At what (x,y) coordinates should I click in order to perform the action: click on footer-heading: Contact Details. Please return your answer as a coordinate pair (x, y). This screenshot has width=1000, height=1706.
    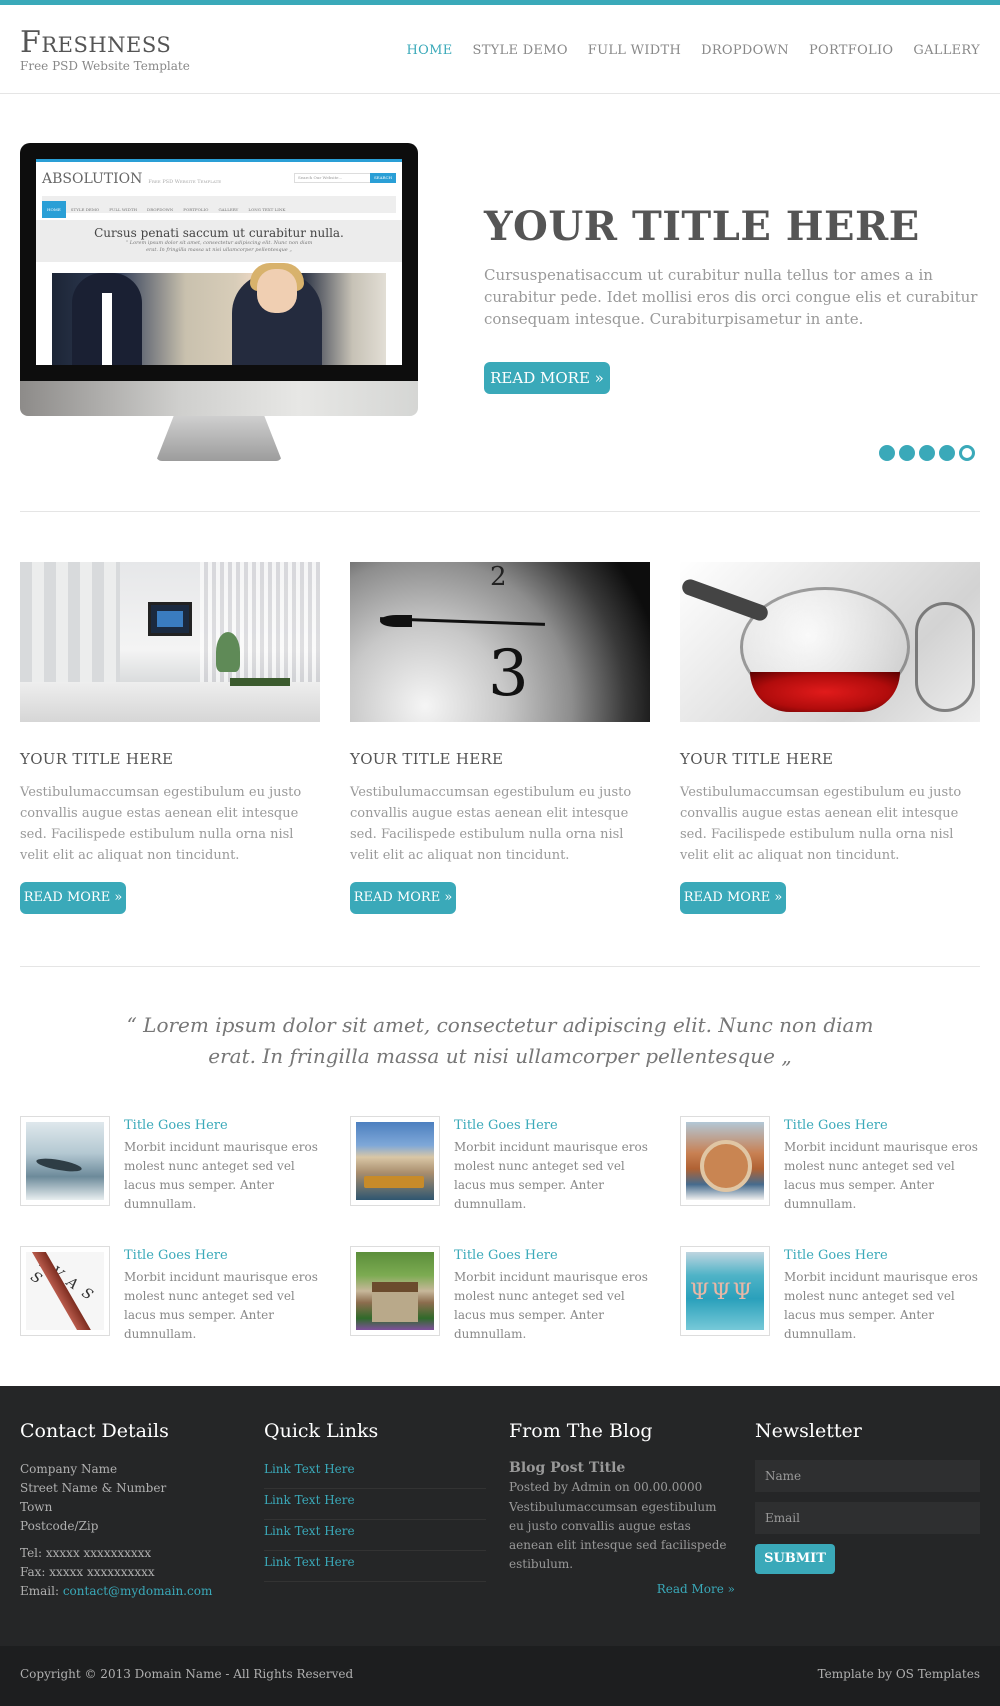
    Looking at the image, I should click on (94, 1431).